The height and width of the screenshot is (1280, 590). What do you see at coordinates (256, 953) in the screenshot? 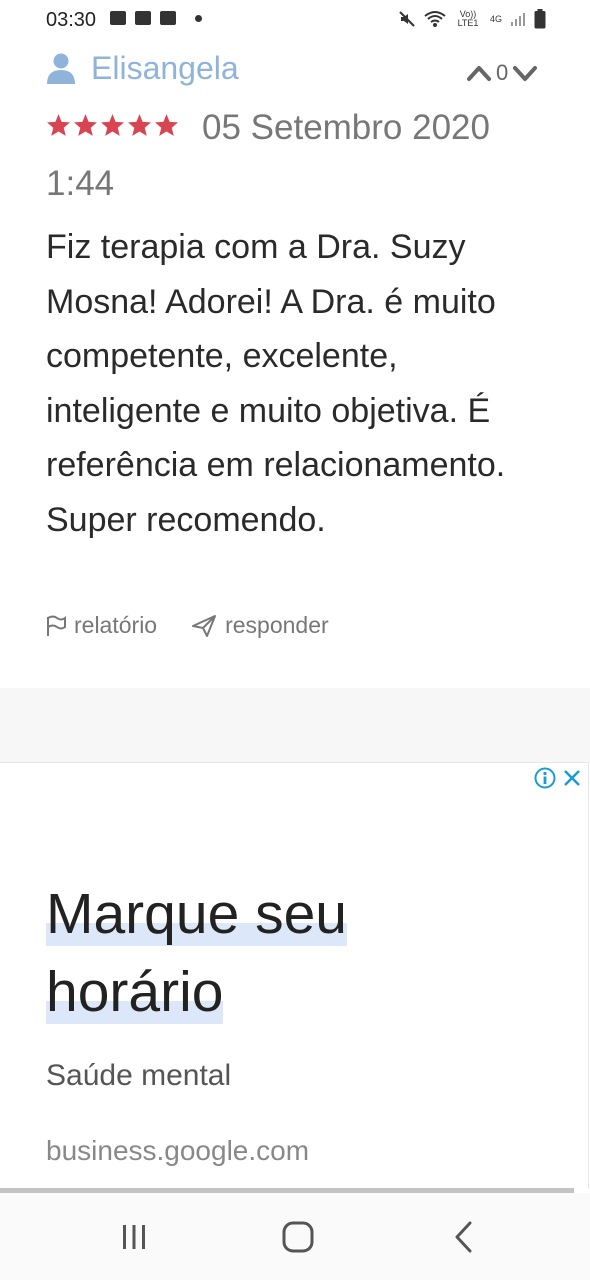
I see `ad-title: Marque seu horário` at bounding box center [256, 953].